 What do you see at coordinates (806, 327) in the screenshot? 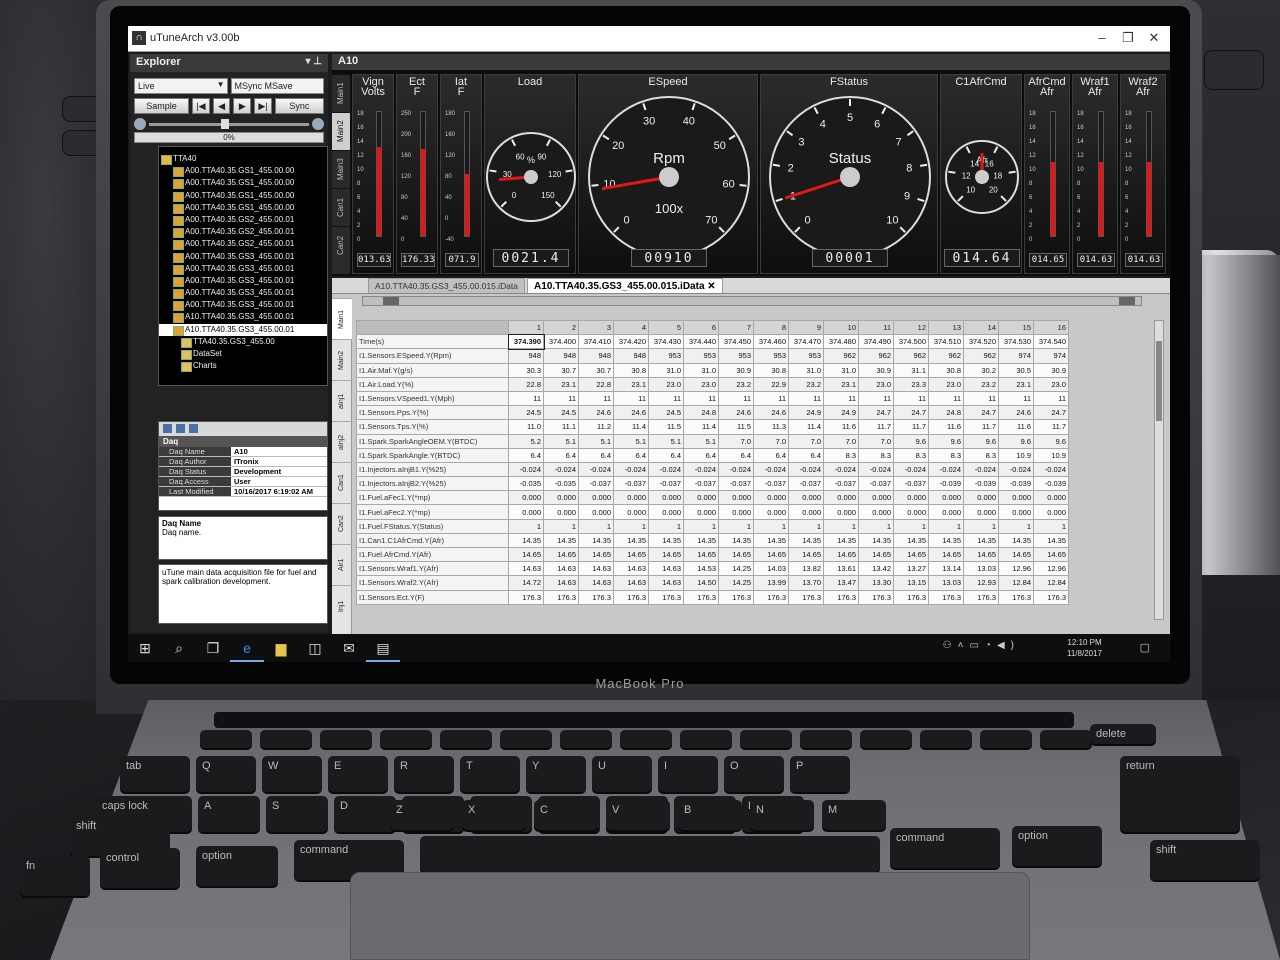
I see `column-header: 9` at bounding box center [806, 327].